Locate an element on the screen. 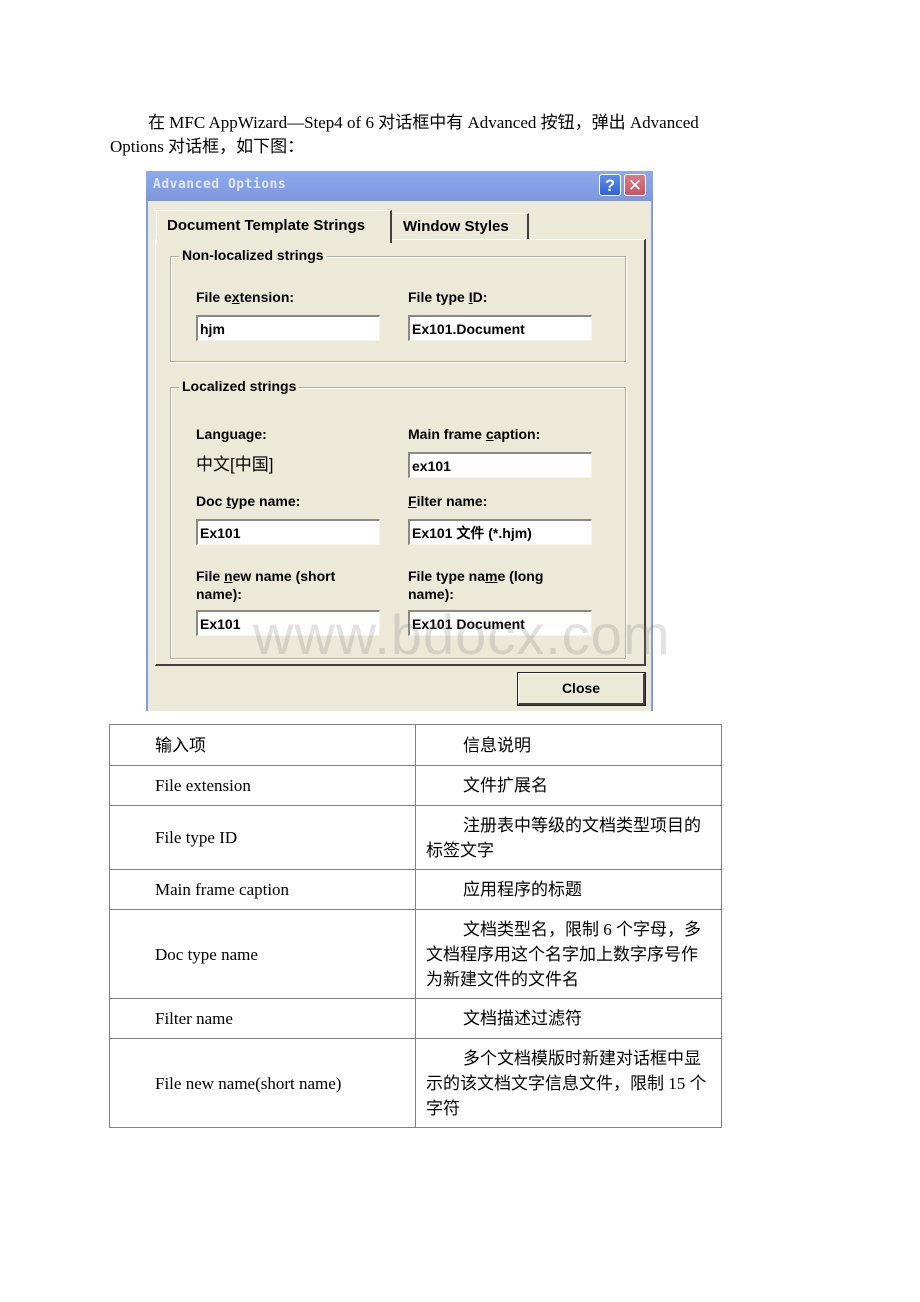 The height and width of the screenshot is (1302, 920). file-new-name-field is located at coordinates (288, 623).